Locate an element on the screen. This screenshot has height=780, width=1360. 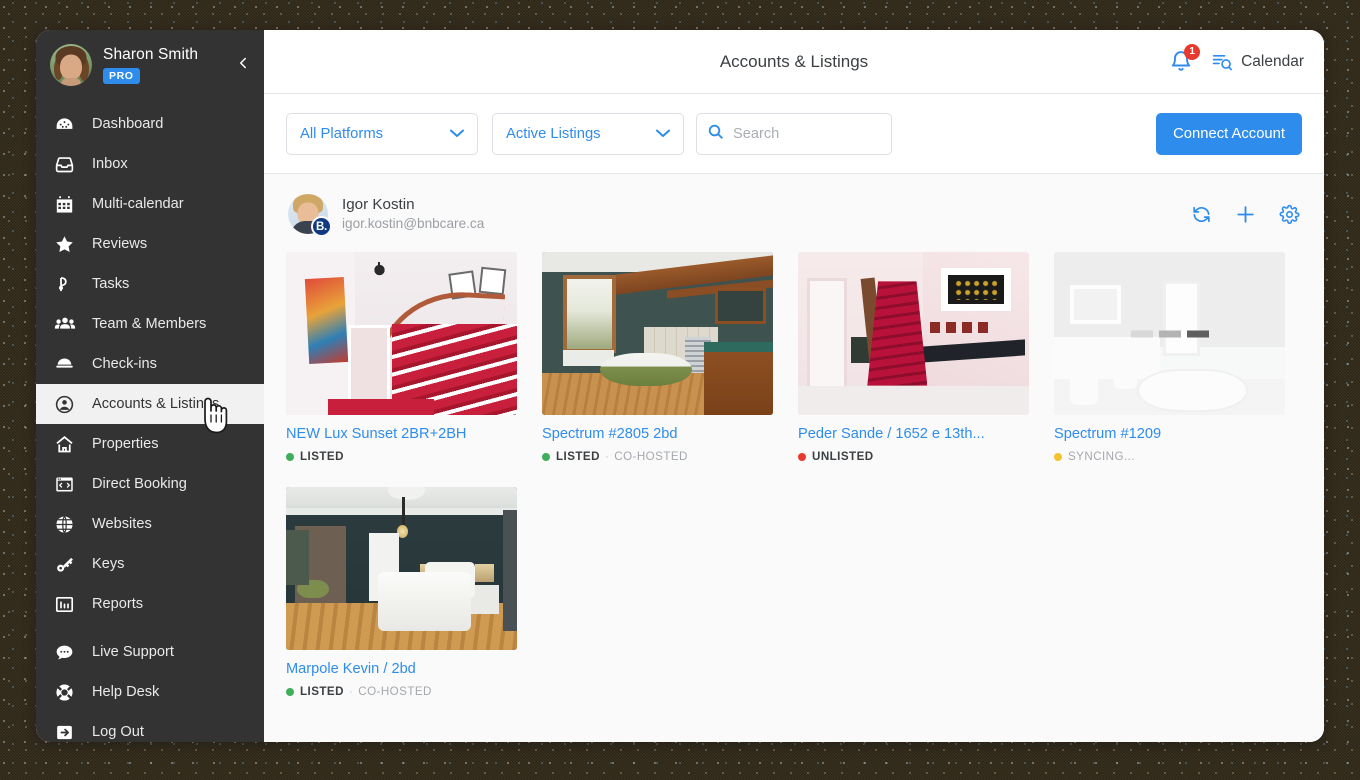
listing-title: Marpole Kevin / 2bd is located at coordinates (401, 669).